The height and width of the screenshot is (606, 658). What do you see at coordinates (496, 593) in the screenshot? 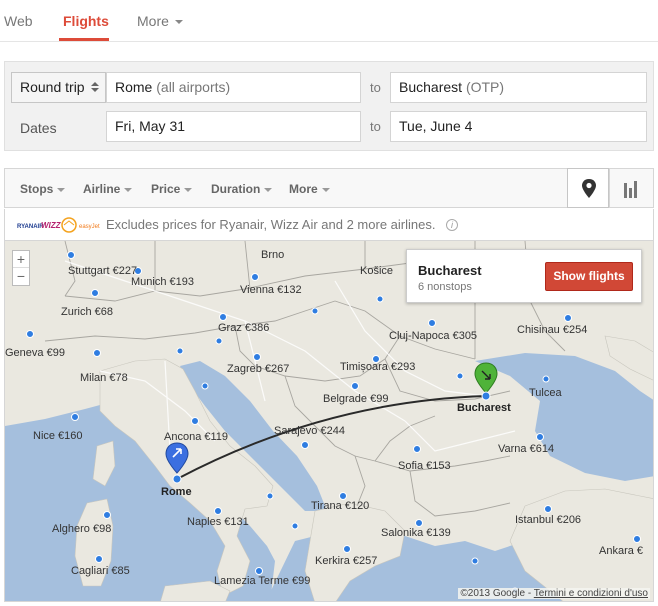
I see `copyright-text: ©2013 Google -` at bounding box center [496, 593].